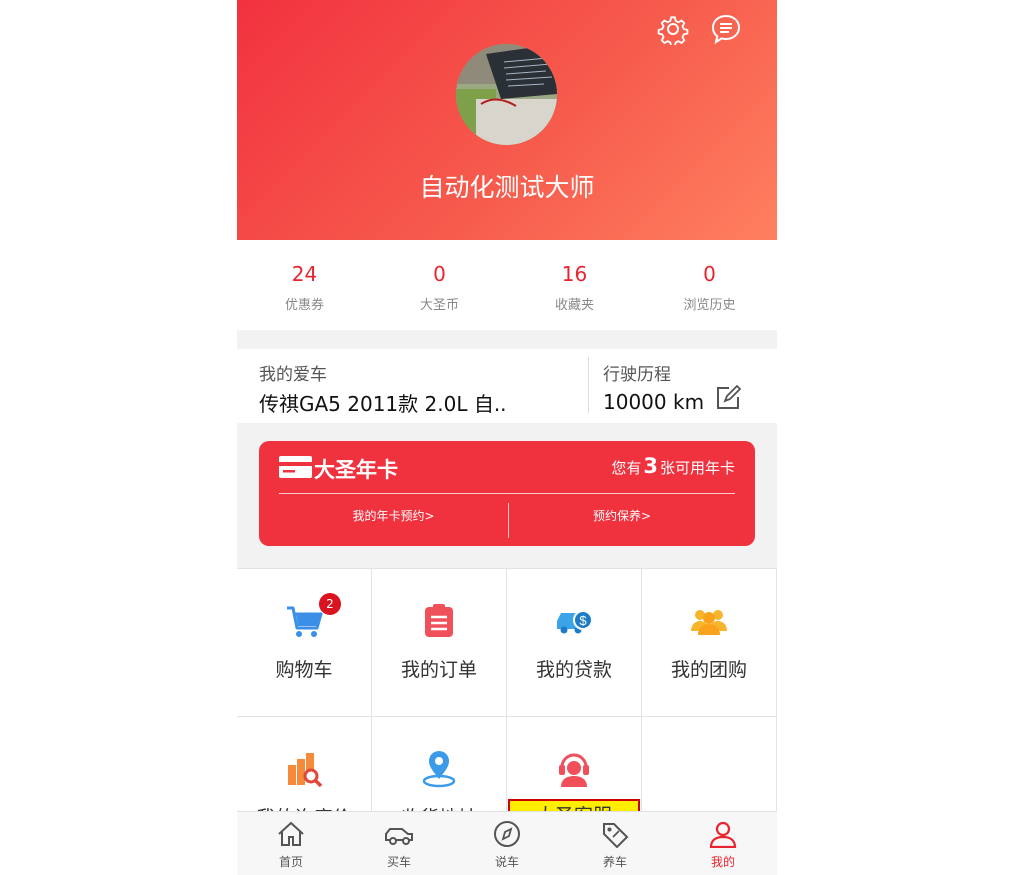  What do you see at coordinates (614, 862) in the screenshot?
I see `tab-label: 养车` at bounding box center [614, 862].